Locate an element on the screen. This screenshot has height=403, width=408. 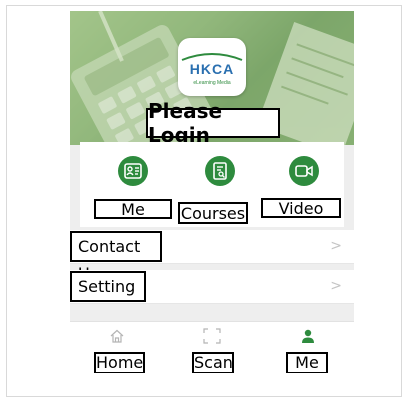
svg-text: HKCA is located at coordinates (212, 69).